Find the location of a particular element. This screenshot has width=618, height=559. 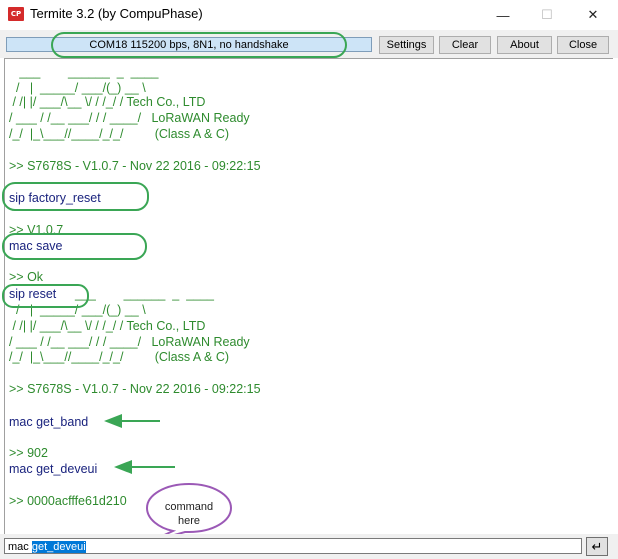

enter-icon: ↵ is located at coordinates (597, 546).